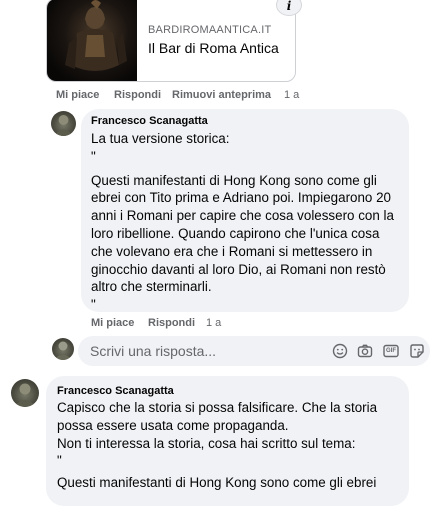  I want to click on link-preview-thumbnail, so click(92, 40).